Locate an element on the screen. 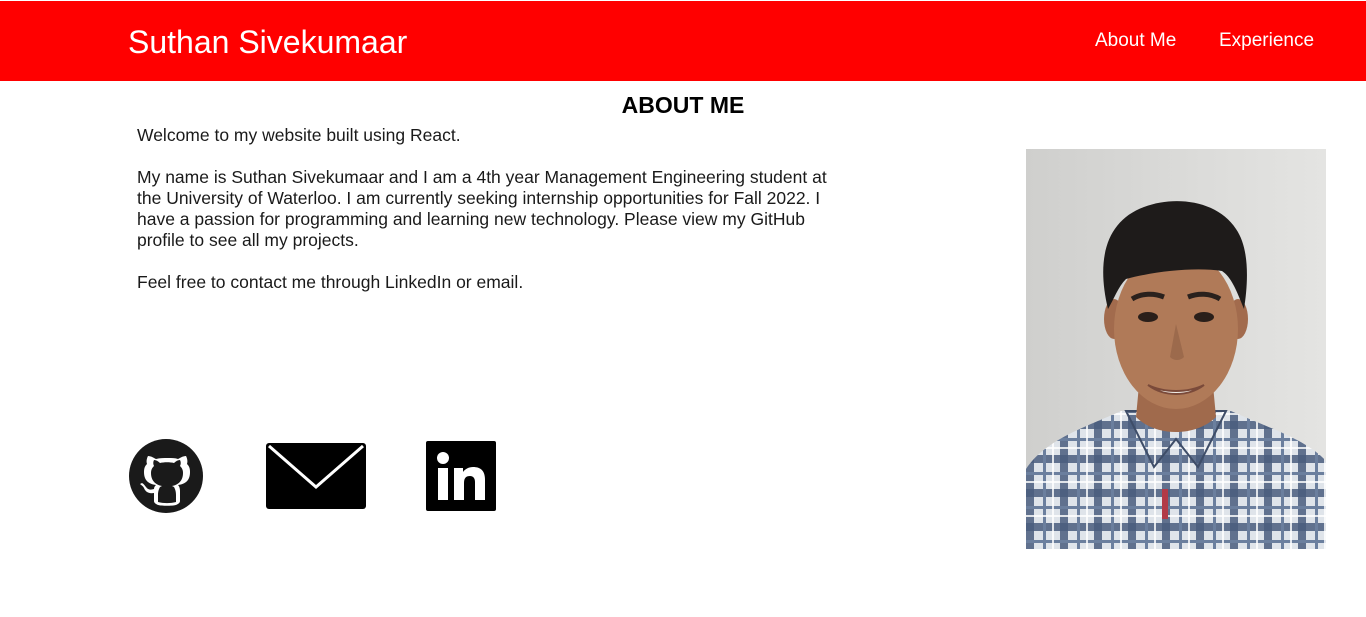 The width and height of the screenshot is (1366, 617). github-link is located at coordinates (166, 476).